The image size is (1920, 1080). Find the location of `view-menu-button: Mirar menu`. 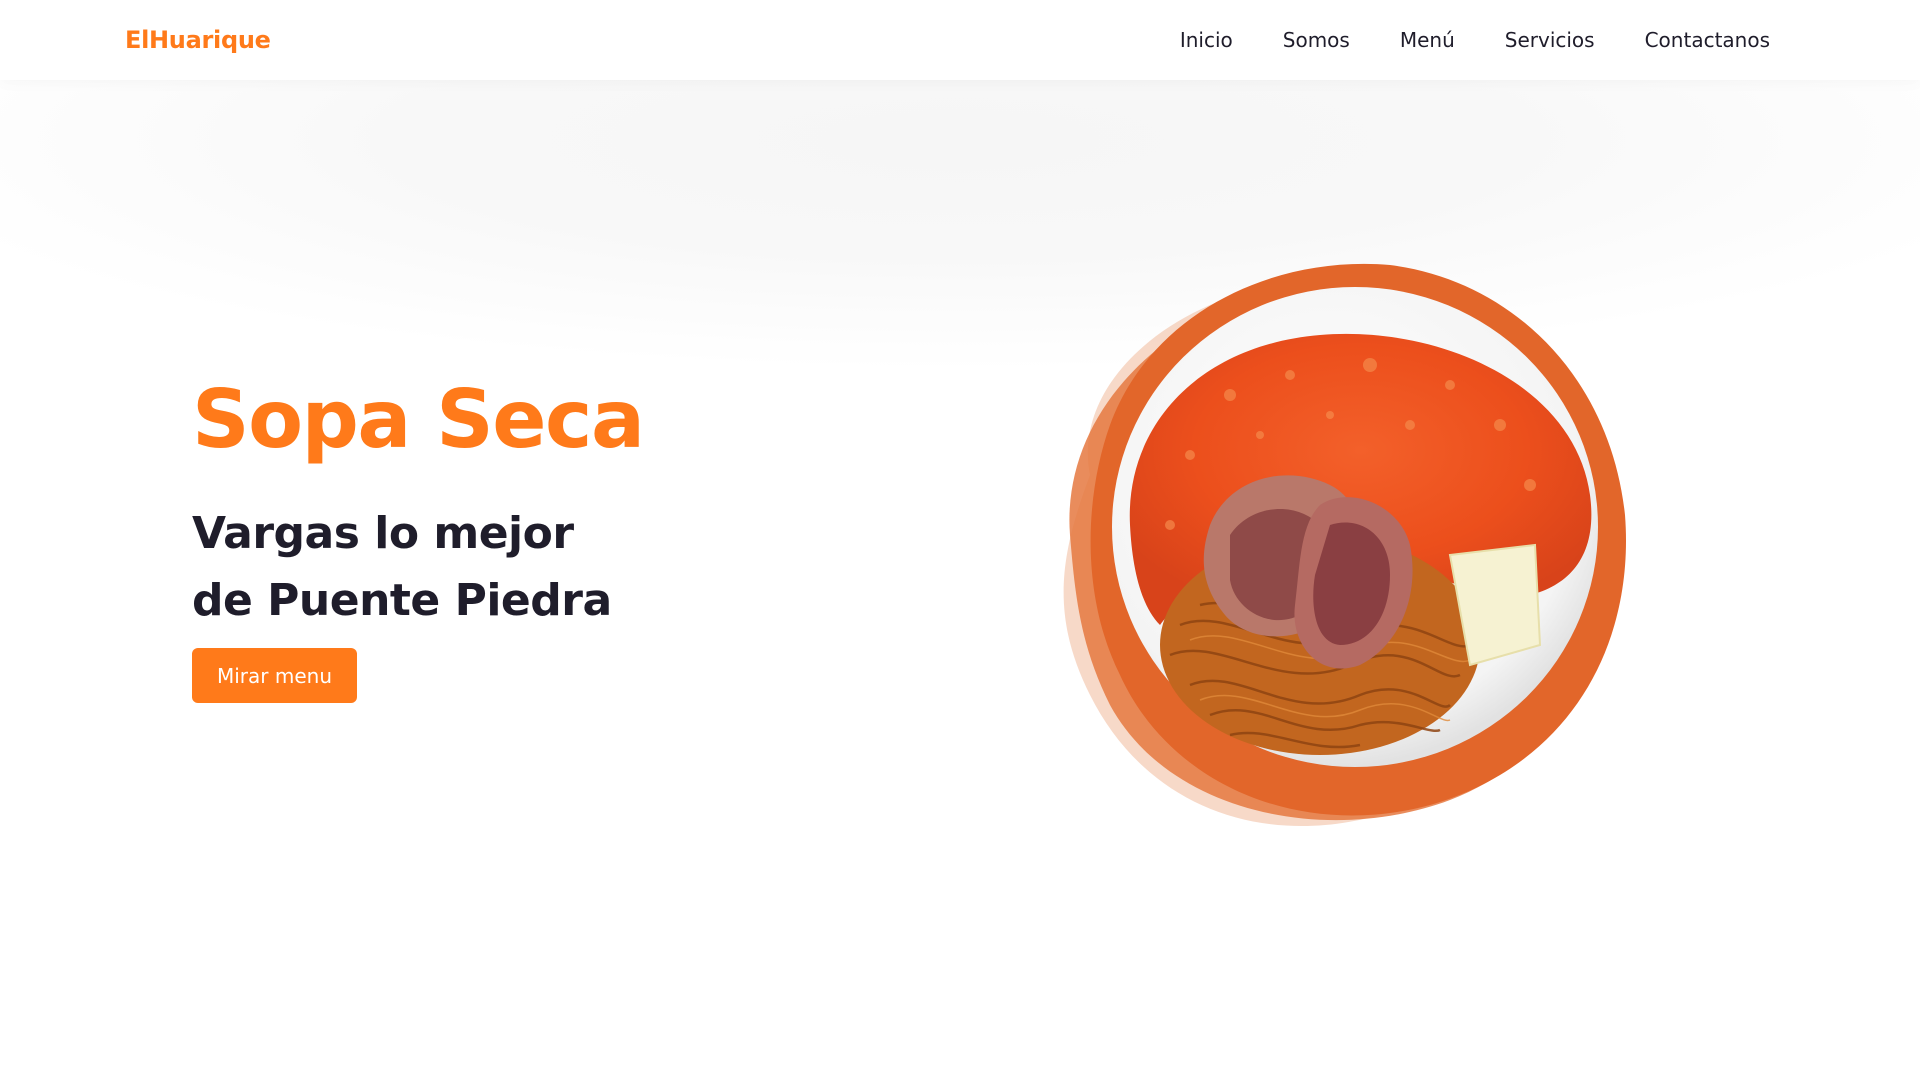

view-menu-button: Mirar menu is located at coordinates (274, 675).